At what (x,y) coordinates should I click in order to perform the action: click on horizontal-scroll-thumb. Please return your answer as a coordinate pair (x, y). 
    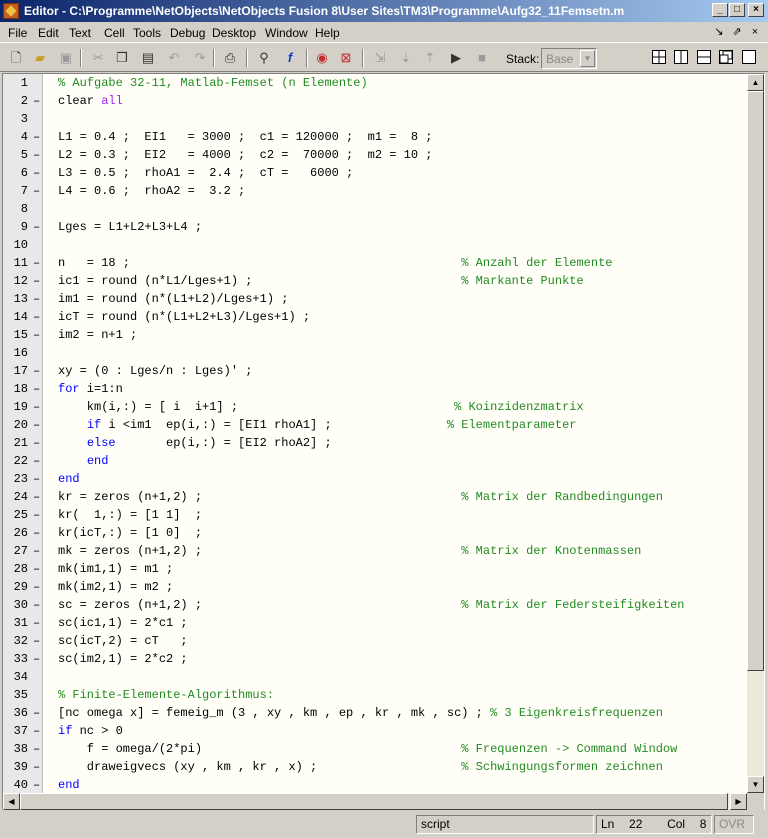
    Looking at the image, I should click on (374, 801).